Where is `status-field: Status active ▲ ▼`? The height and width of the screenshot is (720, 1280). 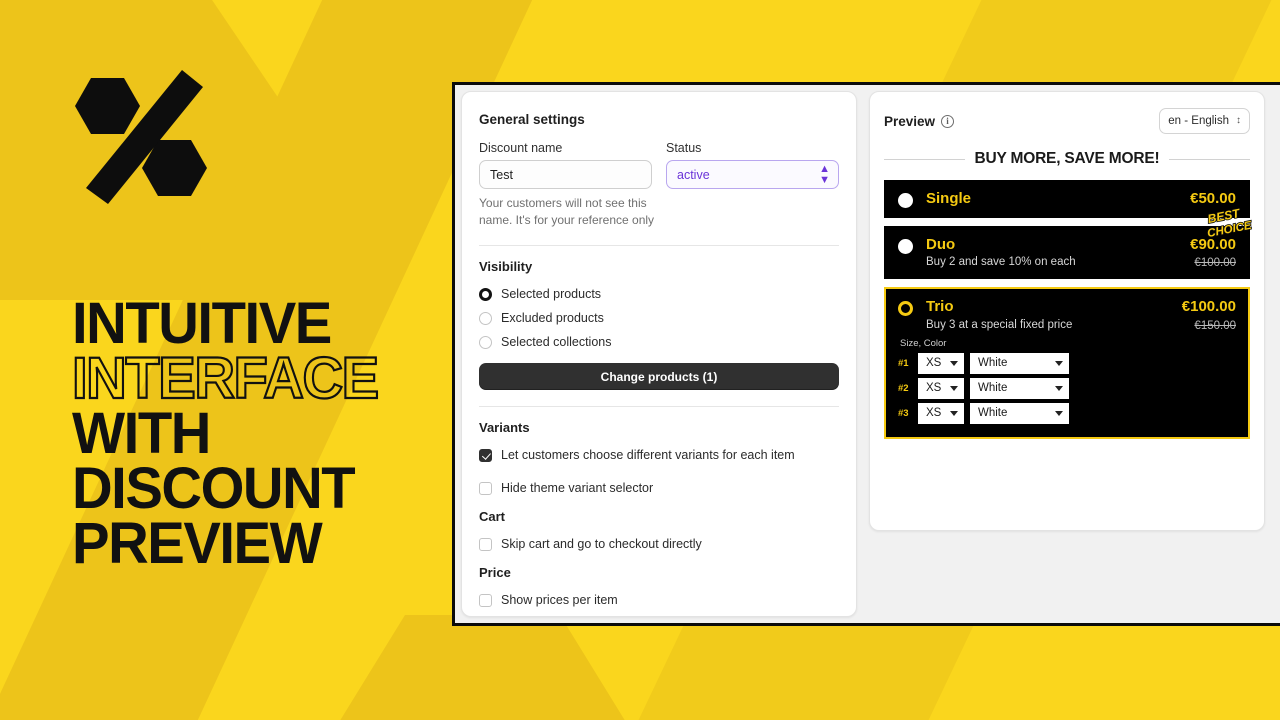 status-field: Status active ▲ ▼ is located at coordinates (752, 165).